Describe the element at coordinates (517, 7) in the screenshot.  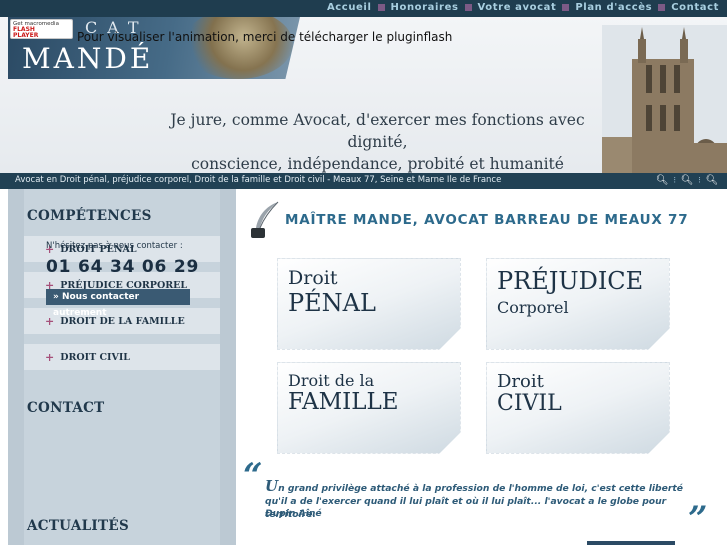
I see `nav-link-votre-avocat: Votre avocat` at that location.